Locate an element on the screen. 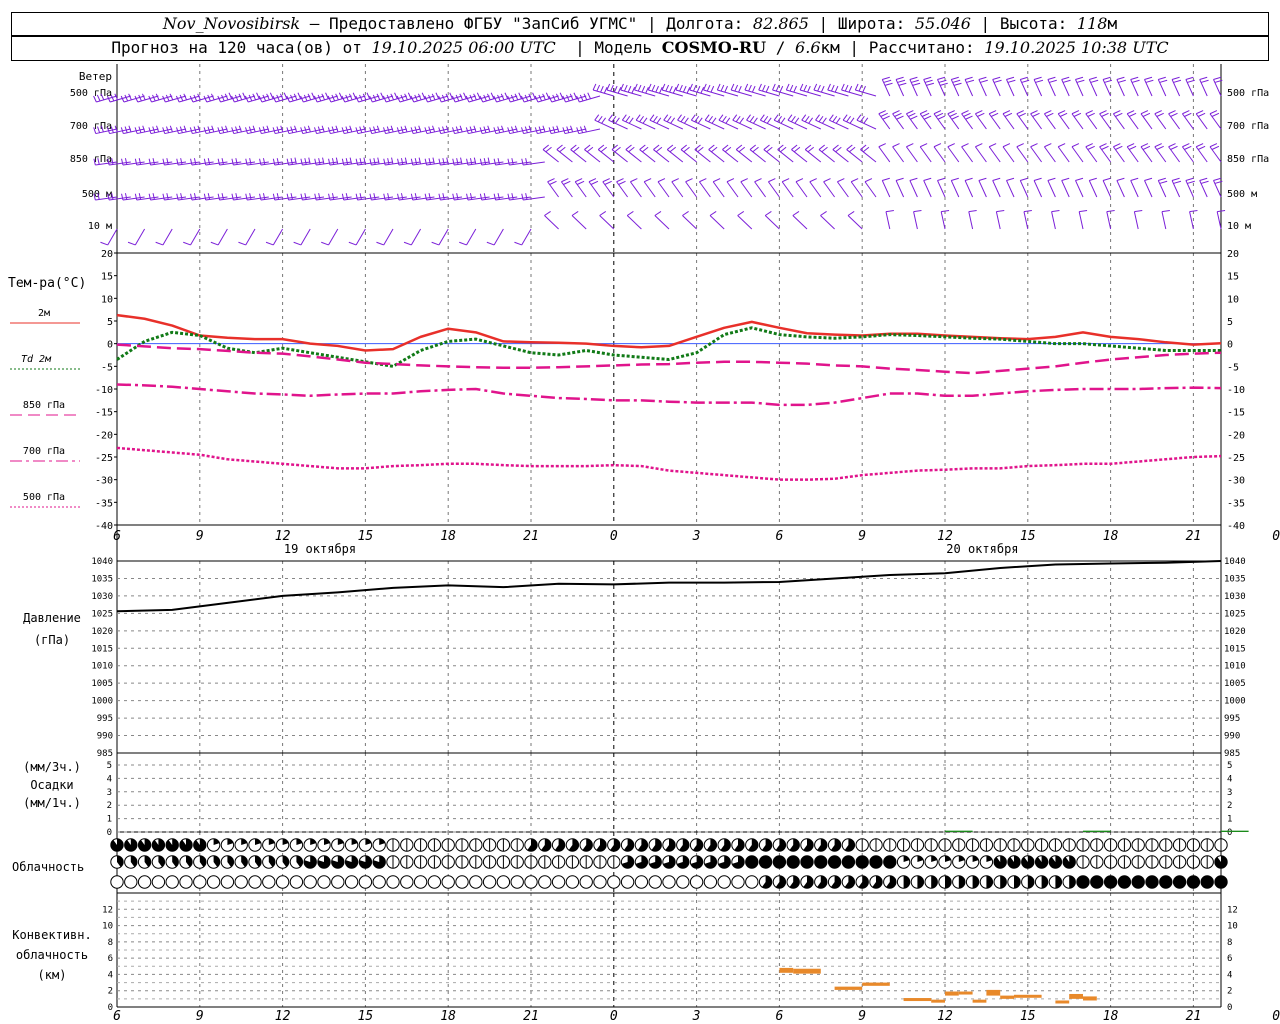 Image resolution: width=1280 pixels, height=1024 pixels. time-tick-label: 18 is located at coordinates (448, 536).